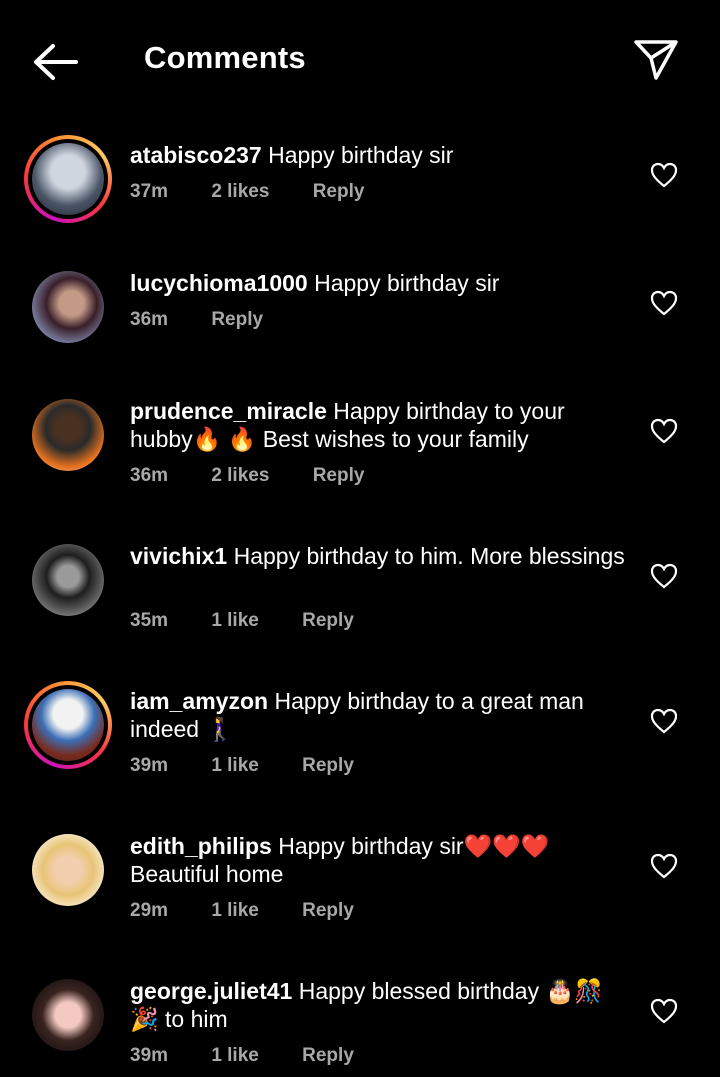 The width and height of the screenshot is (720, 1077). I want to click on comment-text: Happy birthday to him. More blessings, so click(429, 556).